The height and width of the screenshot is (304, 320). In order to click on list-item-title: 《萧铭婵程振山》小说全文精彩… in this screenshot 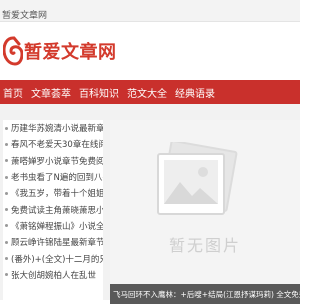, I will do `click(57, 226)`.